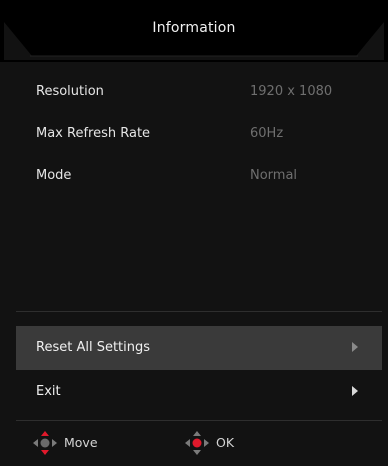 The height and width of the screenshot is (466, 388). Describe the element at coordinates (70, 91) in the screenshot. I see `info-label: Resolution` at that location.